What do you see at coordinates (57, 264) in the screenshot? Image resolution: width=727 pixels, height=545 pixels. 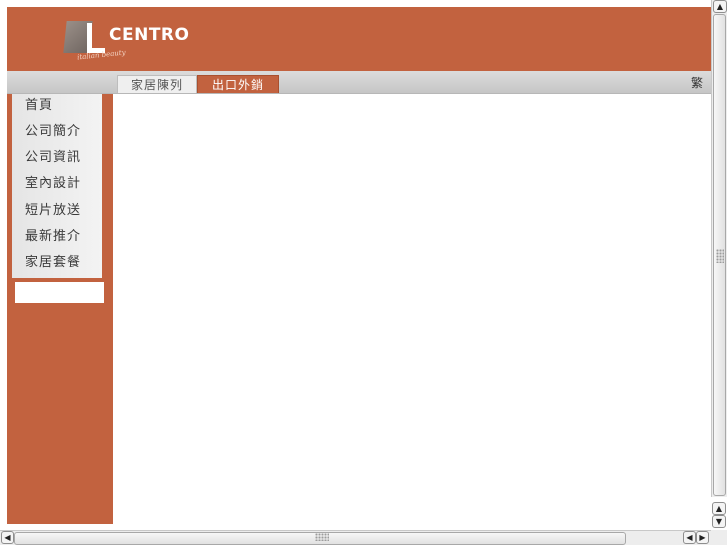 I see `sidebar-item-packages: 家居套餐` at bounding box center [57, 264].